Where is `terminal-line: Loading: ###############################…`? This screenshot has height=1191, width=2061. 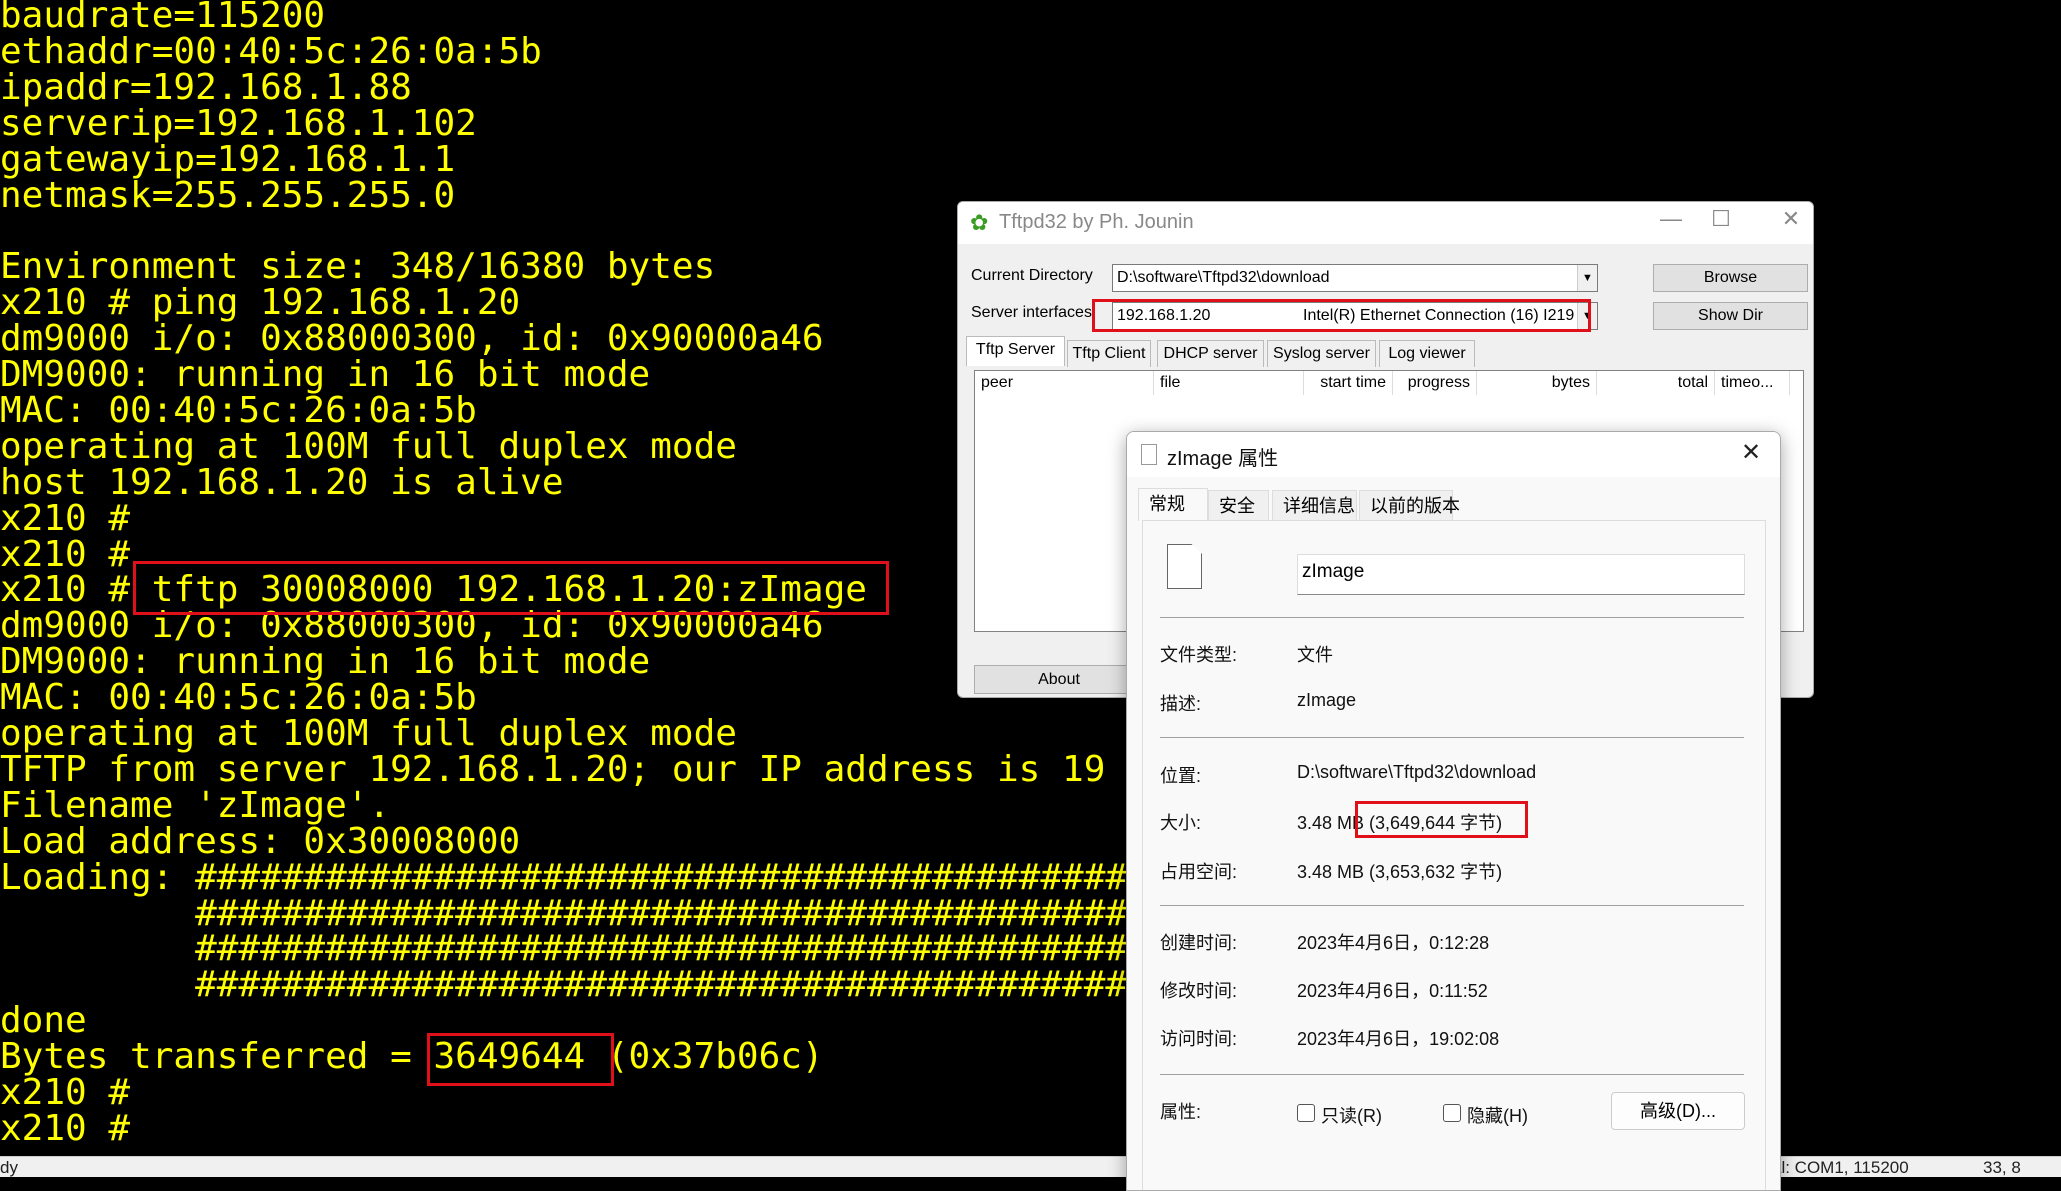
terminal-line: Loading: ###############################… is located at coordinates (639, 877).